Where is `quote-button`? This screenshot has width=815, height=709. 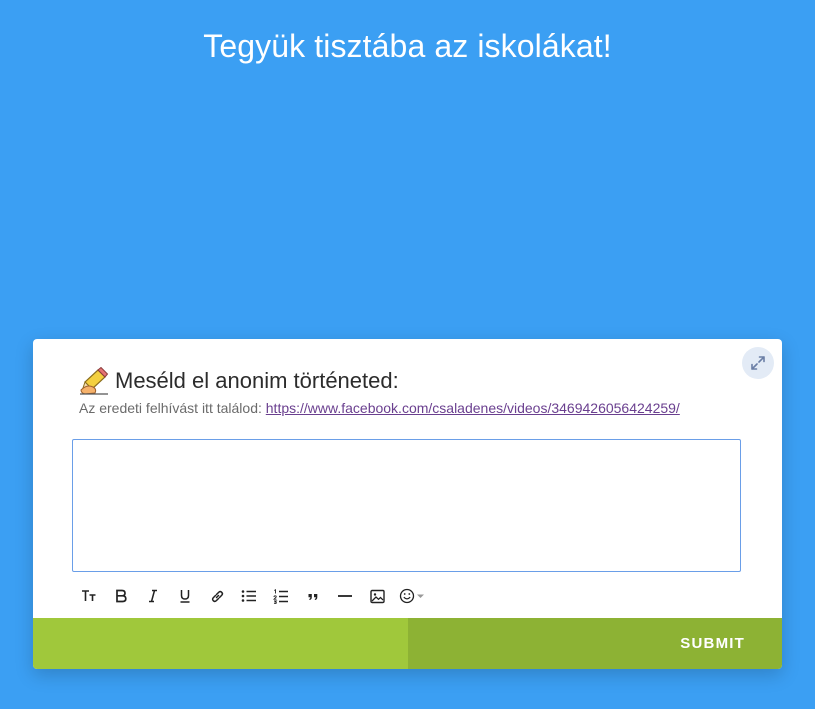
quote-button is located at coordinates (313, 596).